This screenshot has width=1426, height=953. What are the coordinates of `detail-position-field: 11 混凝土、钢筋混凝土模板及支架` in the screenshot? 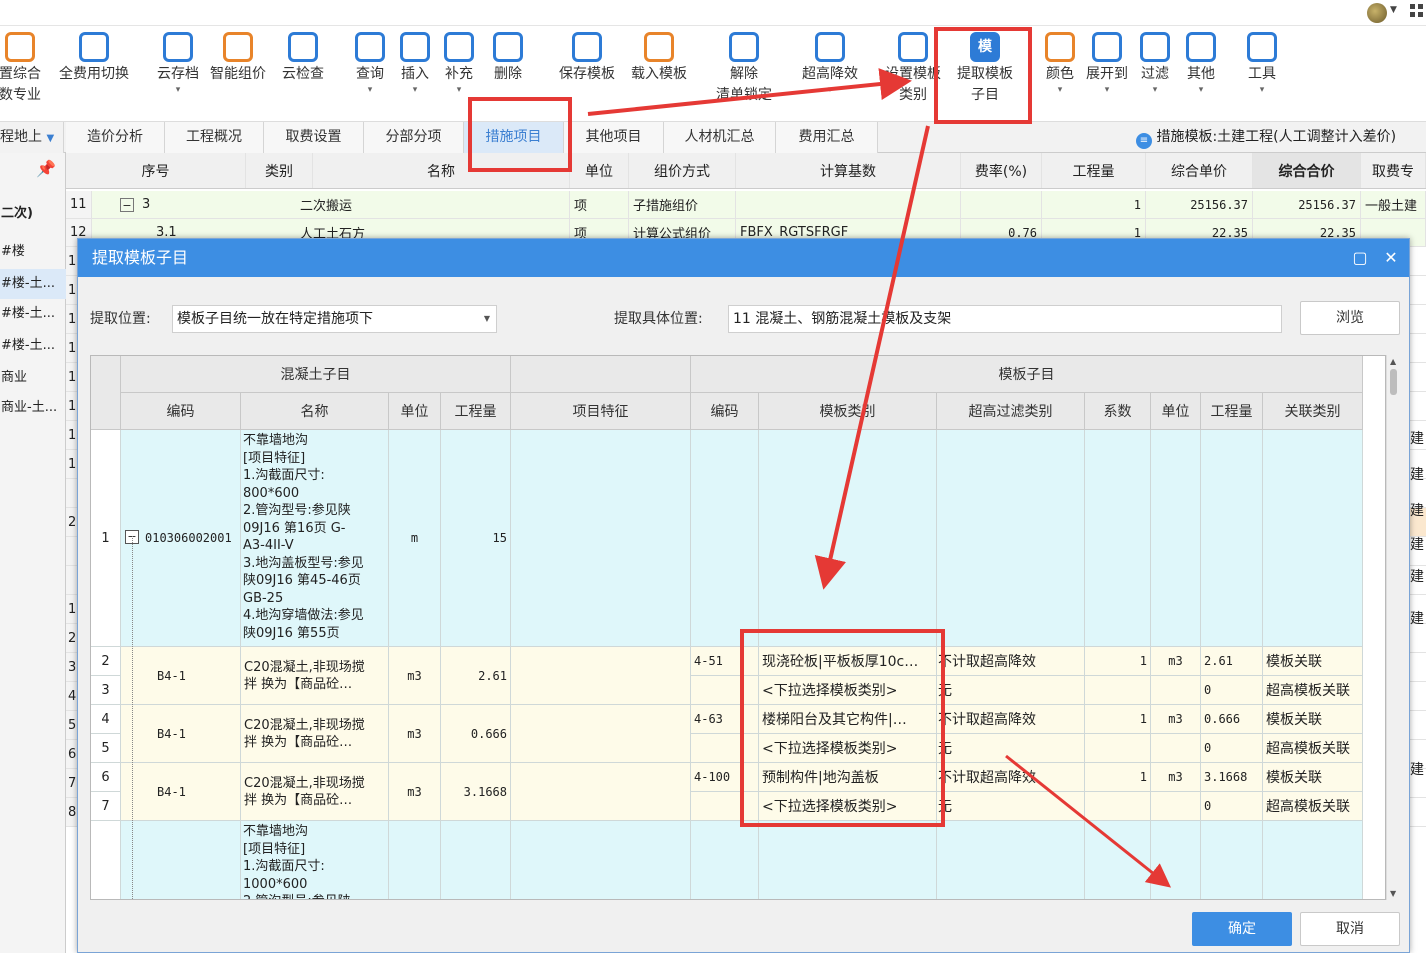 It's located at (1005, 319).